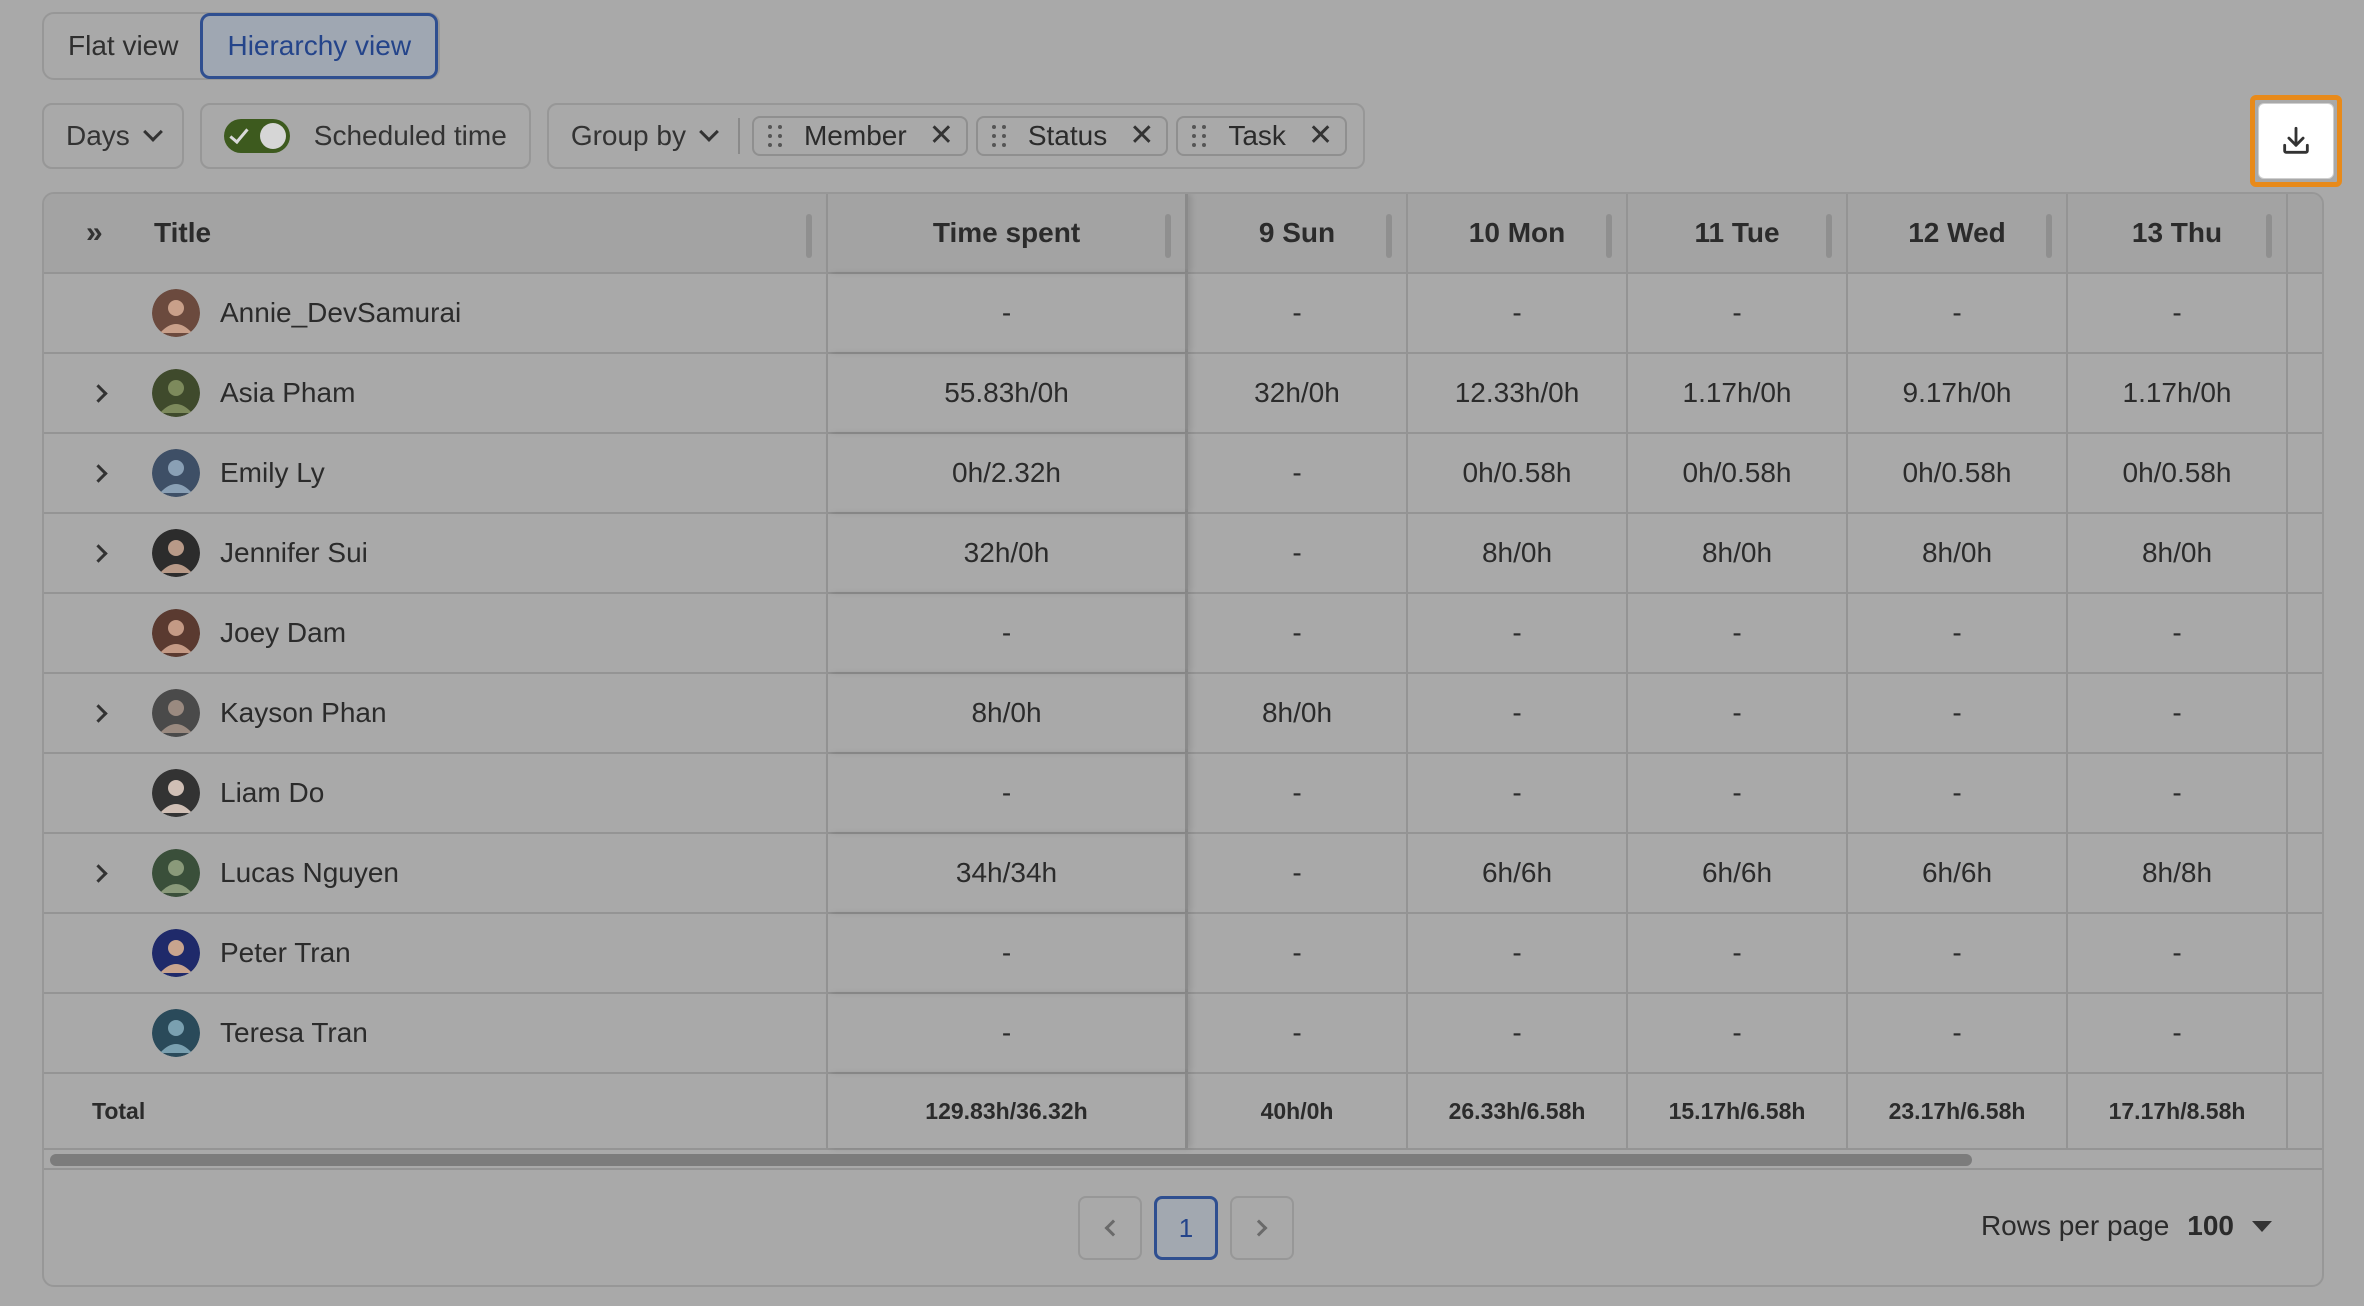  I want to click on total-day-cell: 17.17h/8.58h, so click(2178, 1111).